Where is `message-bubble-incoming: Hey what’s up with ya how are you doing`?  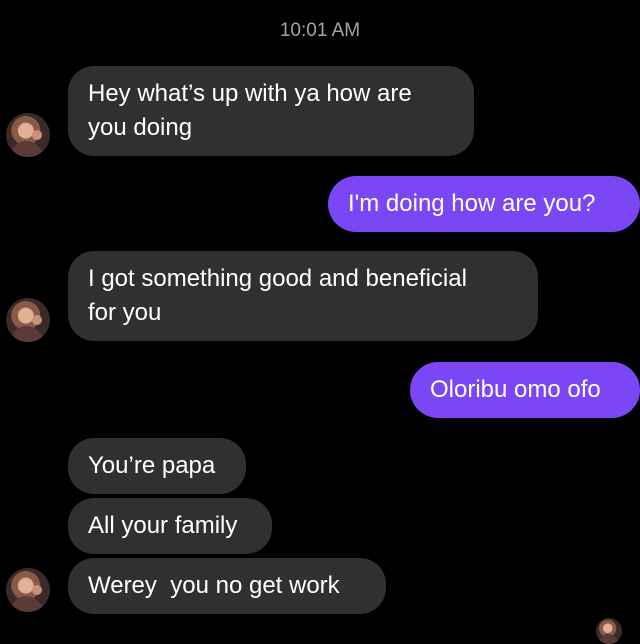
message-bubble-incoming: Hey what’s up with ya how are you doing is located at coordinates (271, 111).